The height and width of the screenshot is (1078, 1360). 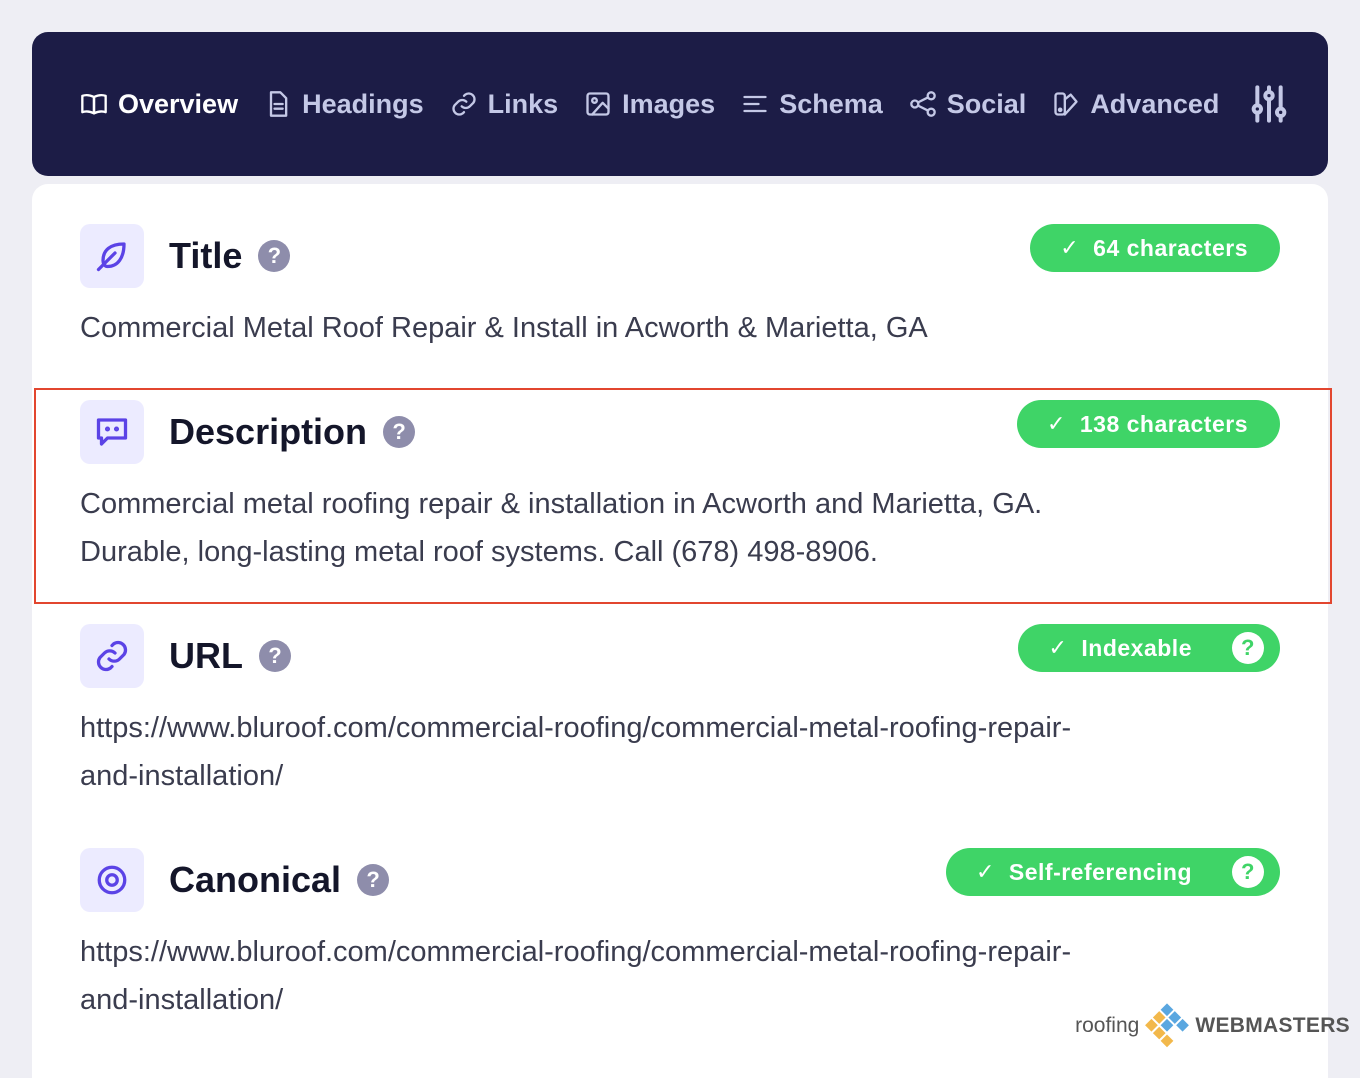 I want to click on watermark-text: WEBMASTERS, so click(x=1272, y=1025).